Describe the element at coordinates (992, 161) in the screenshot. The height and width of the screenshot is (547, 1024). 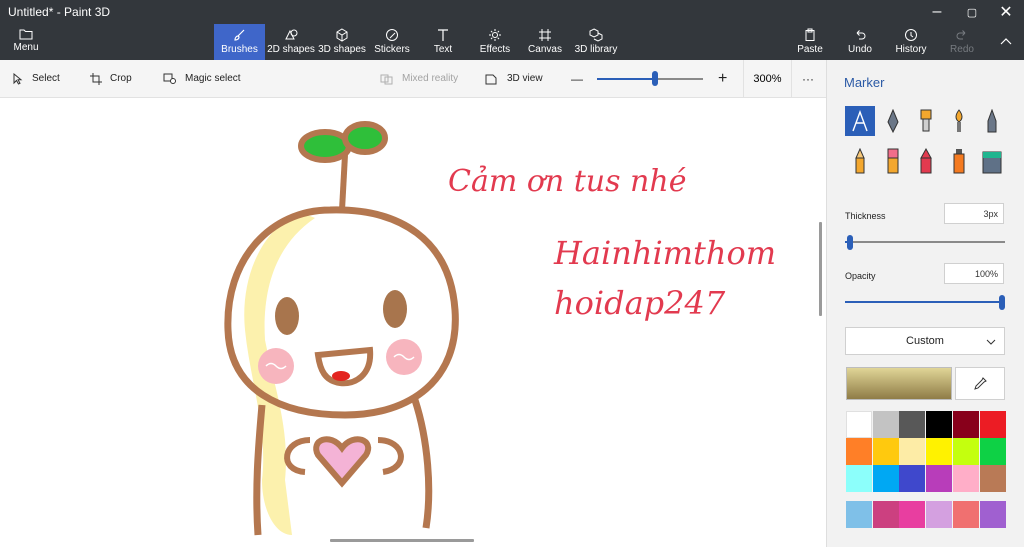
I see `brush-fill` at that location.